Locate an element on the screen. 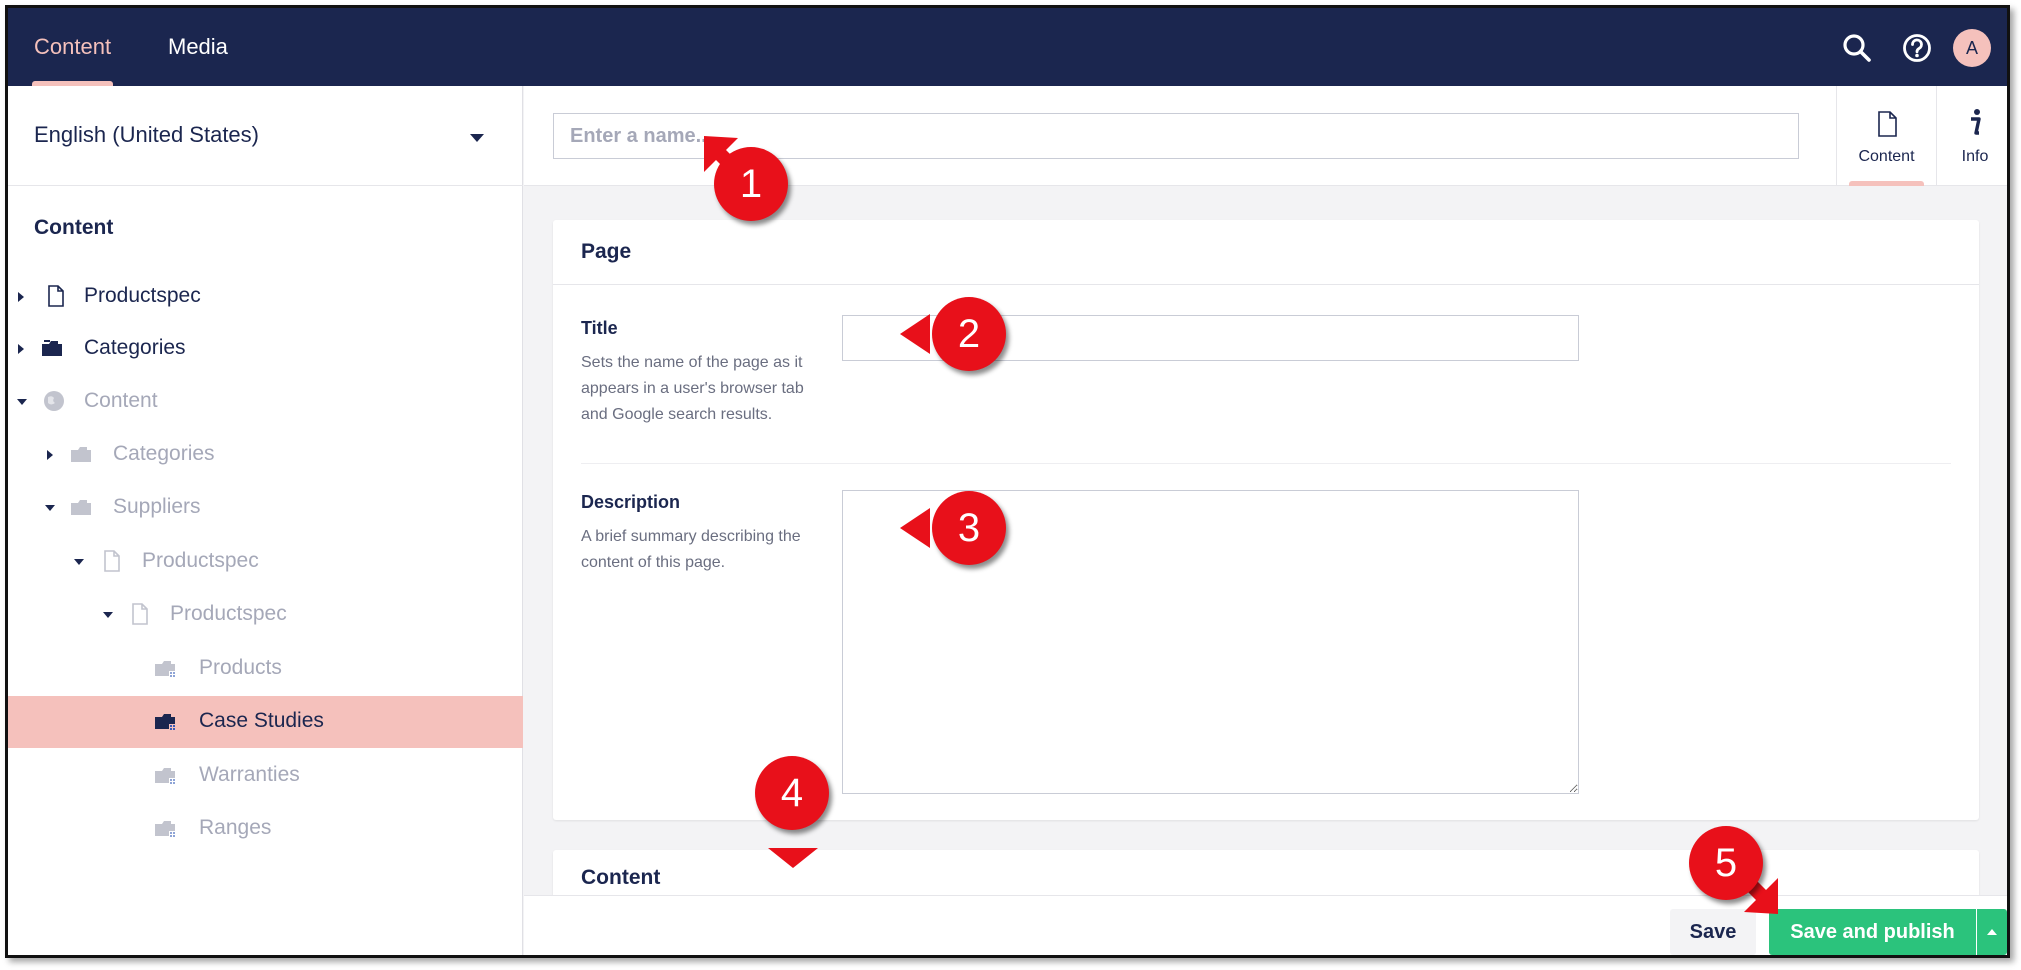 The height and width of the screenshot is (970, 2021). app-tab-label: Info is located at coordinates (1975, 156).